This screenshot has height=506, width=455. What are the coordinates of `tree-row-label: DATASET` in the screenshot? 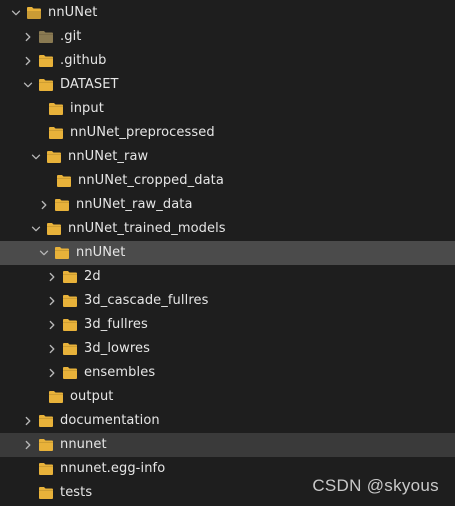 It's located at (89, 84).